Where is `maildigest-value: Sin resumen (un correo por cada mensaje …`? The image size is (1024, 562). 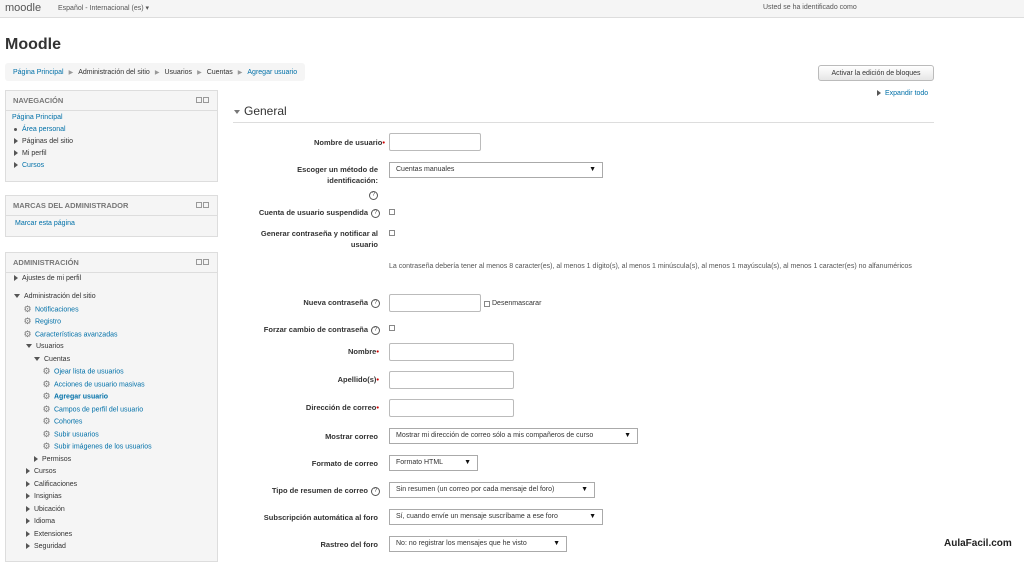
maildigest-value: Sin resumen (un correo por cada mensaje … is located at coordinates (475, 489).